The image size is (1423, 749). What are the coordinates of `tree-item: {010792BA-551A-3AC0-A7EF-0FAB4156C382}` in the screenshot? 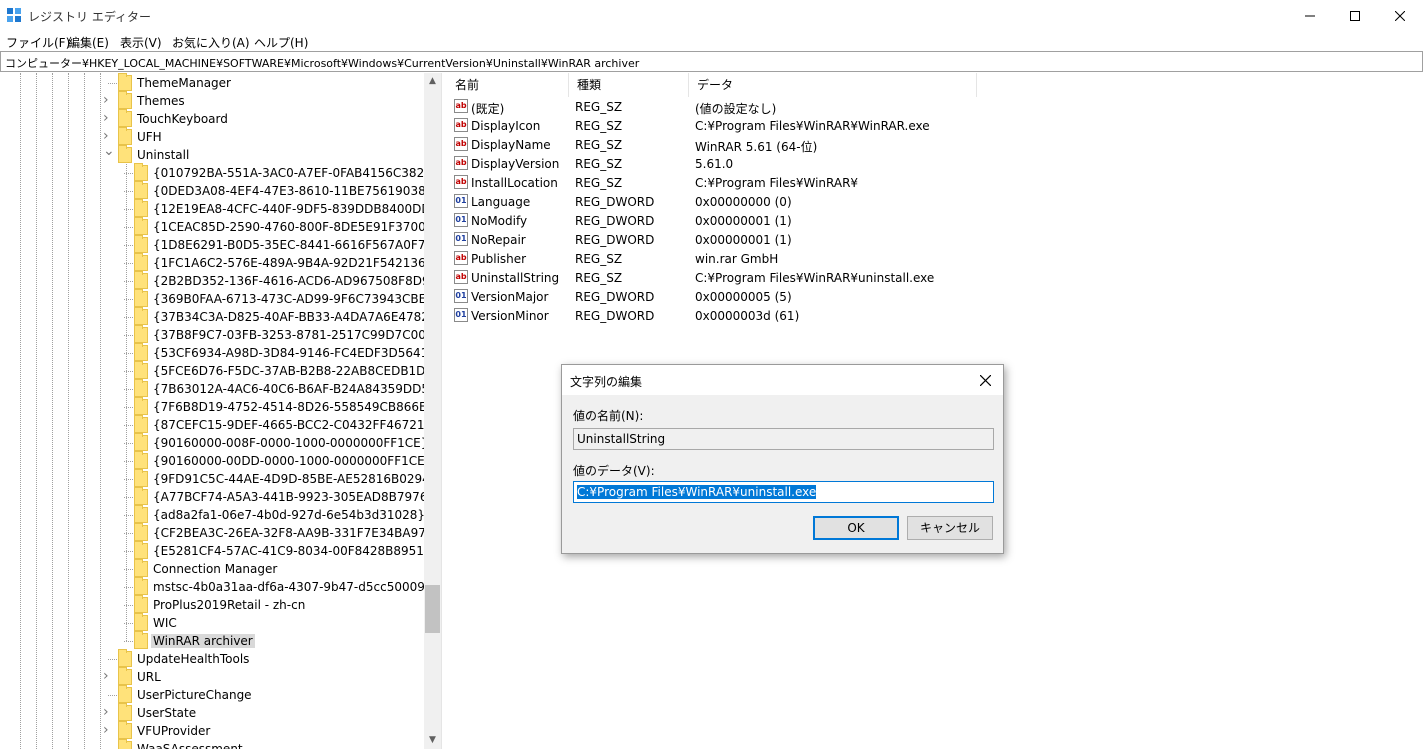 It's located at (216, 172).